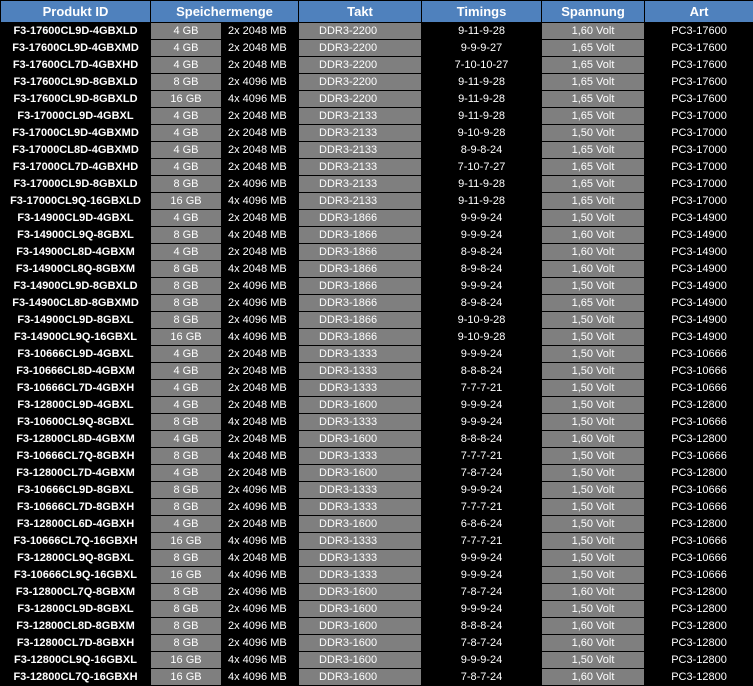 The height and width of the screenshot is (686, 753). I want to click on cell-produkt-id: F3-17000CL7D-4GBXHD, so click(76, 167).